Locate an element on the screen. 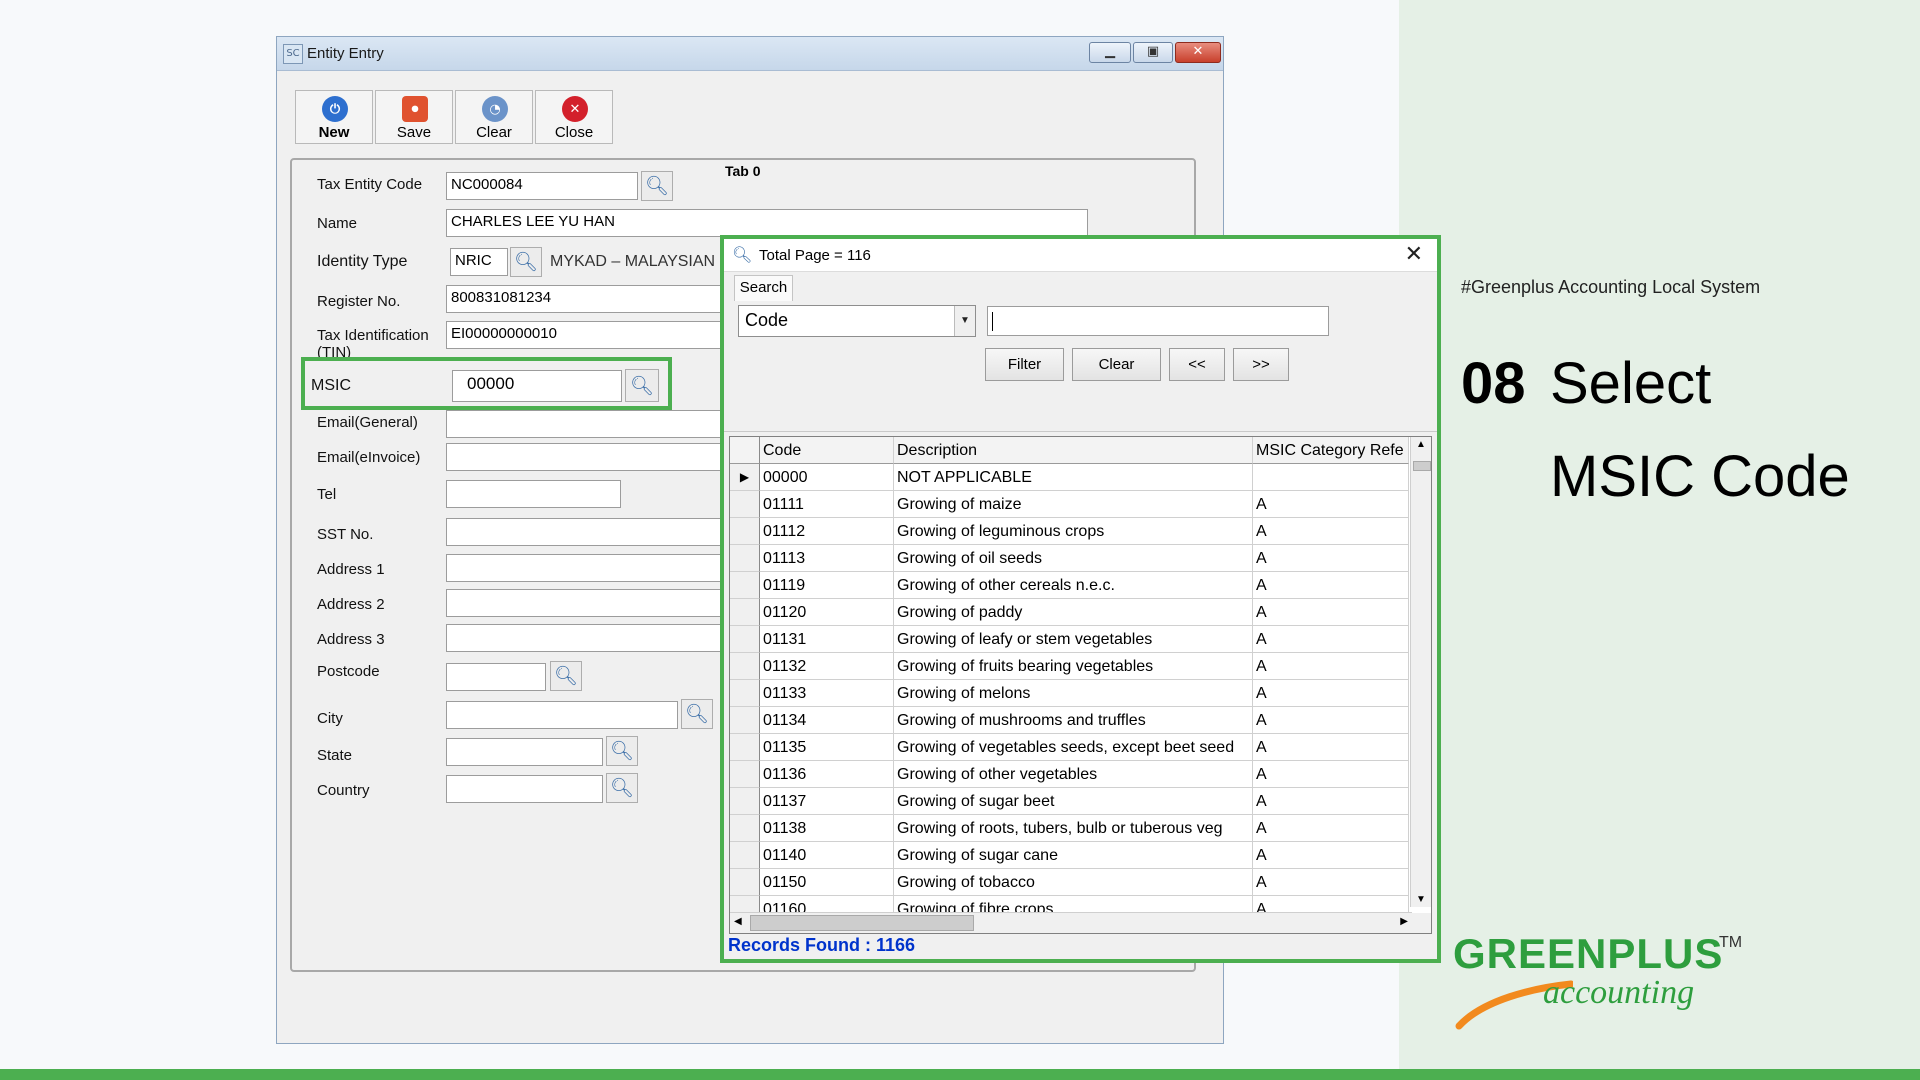 This screenshot has width=1920, height=1080. name-field: CHARLES LEE YU HAN is located at coordinates (767, 223).